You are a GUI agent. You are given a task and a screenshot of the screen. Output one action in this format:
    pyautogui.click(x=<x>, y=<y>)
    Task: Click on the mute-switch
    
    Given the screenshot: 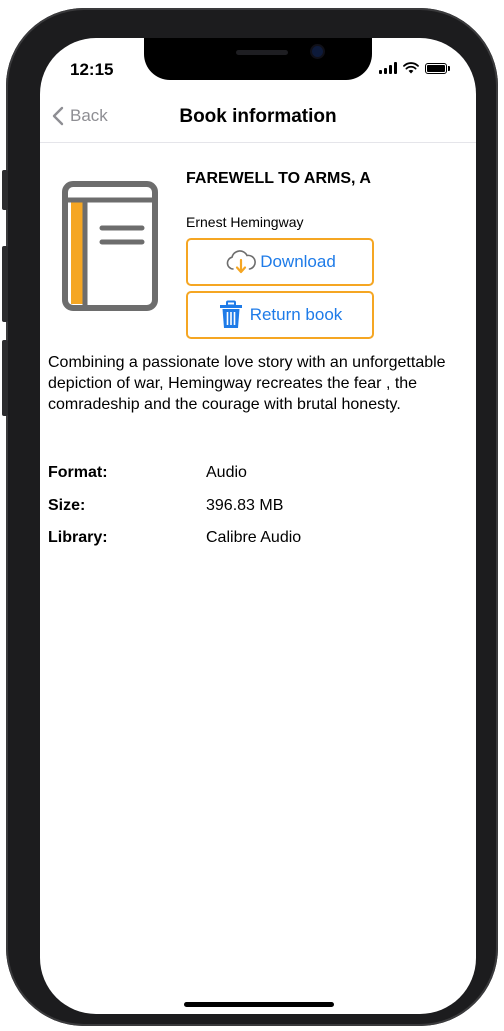 What is the action you would take?
    pyautogui.click(x=5, y=190)
    